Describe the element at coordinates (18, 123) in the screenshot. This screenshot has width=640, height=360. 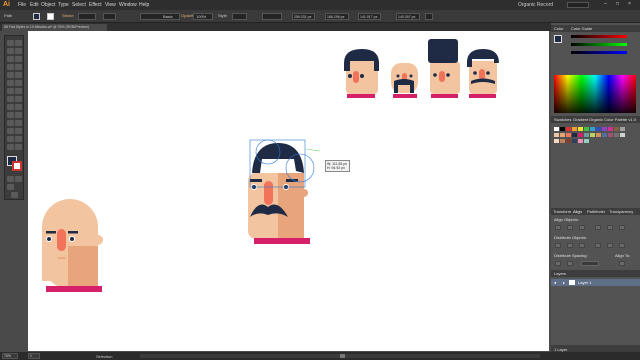
I see `blend-tool` at that location.